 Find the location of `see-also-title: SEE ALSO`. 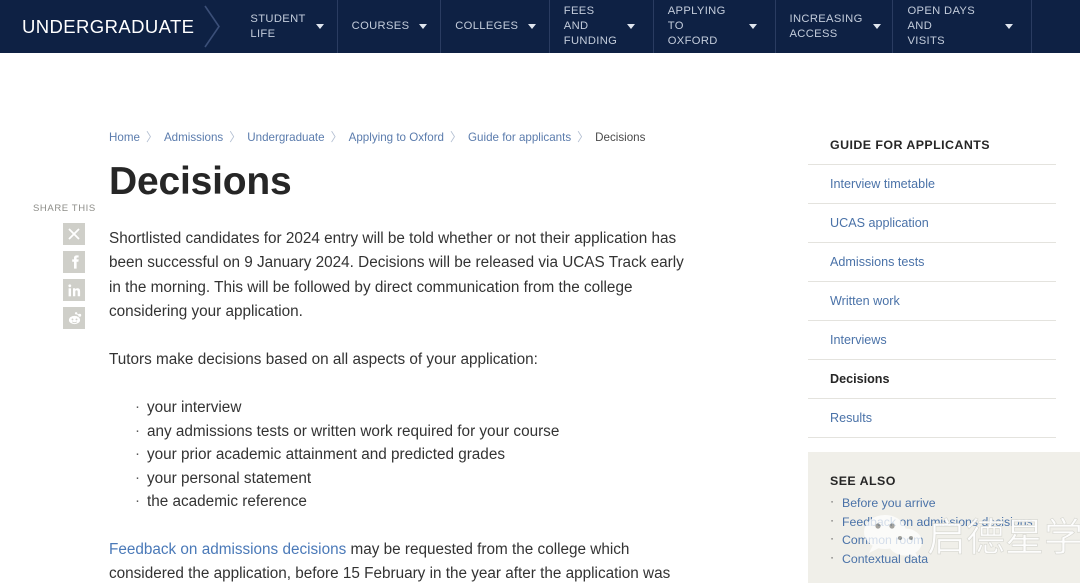

see-also-title: SEE ALSO is located at coordinates (863, 481).